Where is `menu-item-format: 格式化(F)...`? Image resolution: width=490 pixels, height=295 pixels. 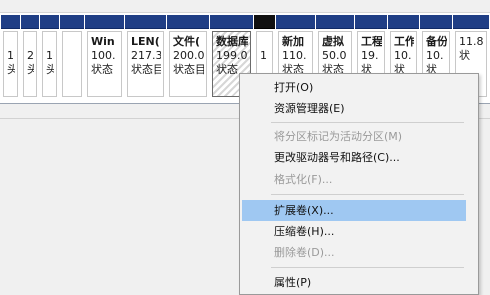 menu-item-format: 格式化(F)... is located at coordinates (354, 179).